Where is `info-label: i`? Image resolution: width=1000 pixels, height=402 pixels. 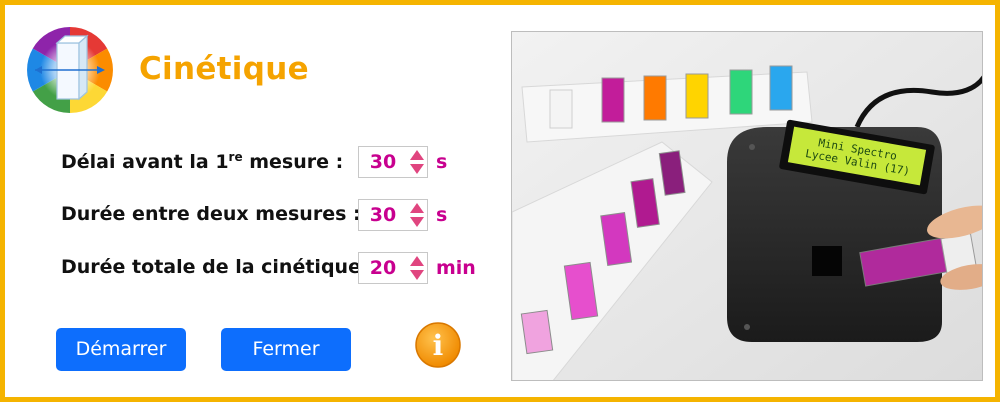
info-label: i is located at coordinates (438, 345).